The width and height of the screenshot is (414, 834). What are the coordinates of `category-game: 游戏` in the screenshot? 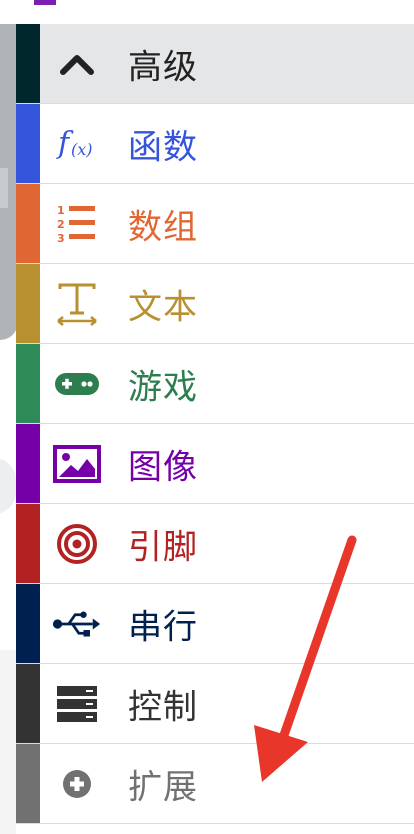 It's located at (215, 384).